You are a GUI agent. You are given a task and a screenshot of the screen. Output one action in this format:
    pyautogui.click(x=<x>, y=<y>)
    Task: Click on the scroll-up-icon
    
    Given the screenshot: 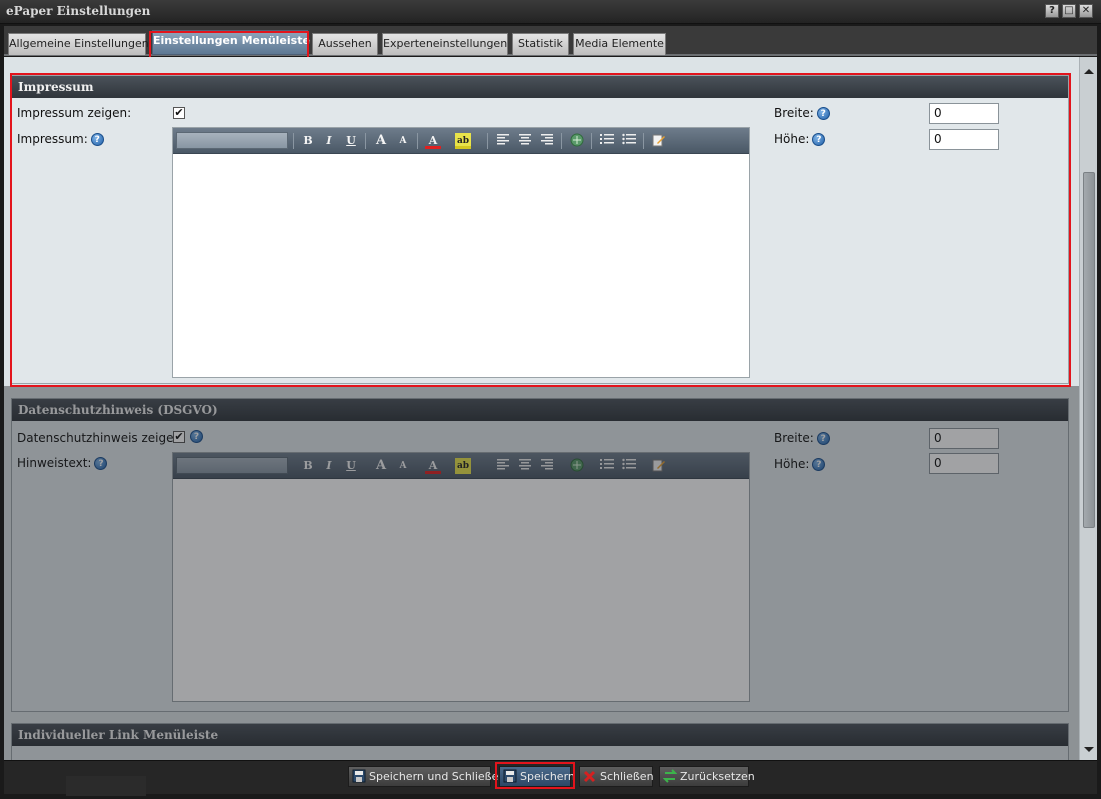 What is the action you would take?
    pyautogui.click(x=1089, y=71)
    